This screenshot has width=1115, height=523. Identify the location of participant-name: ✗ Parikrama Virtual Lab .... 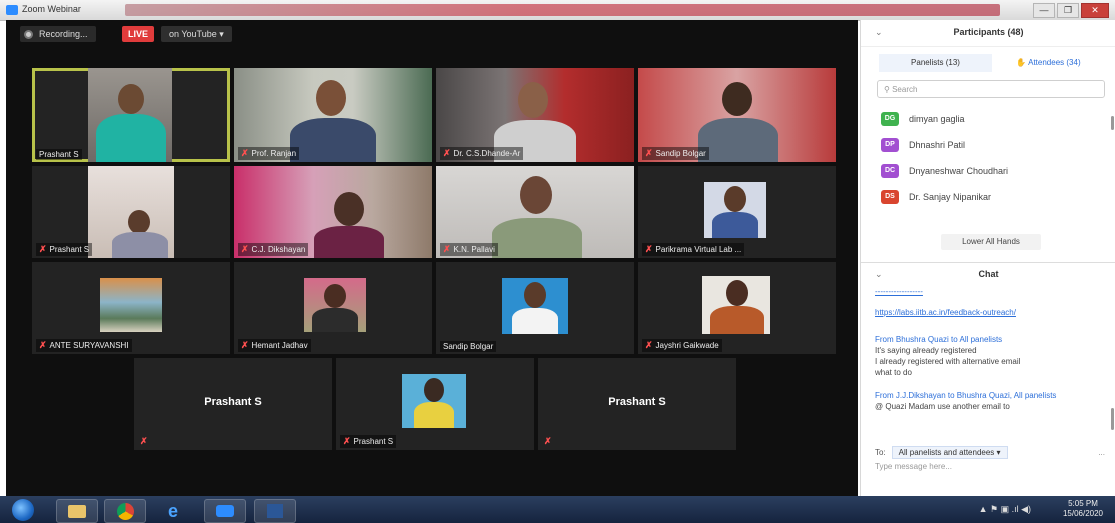
(693, 249).